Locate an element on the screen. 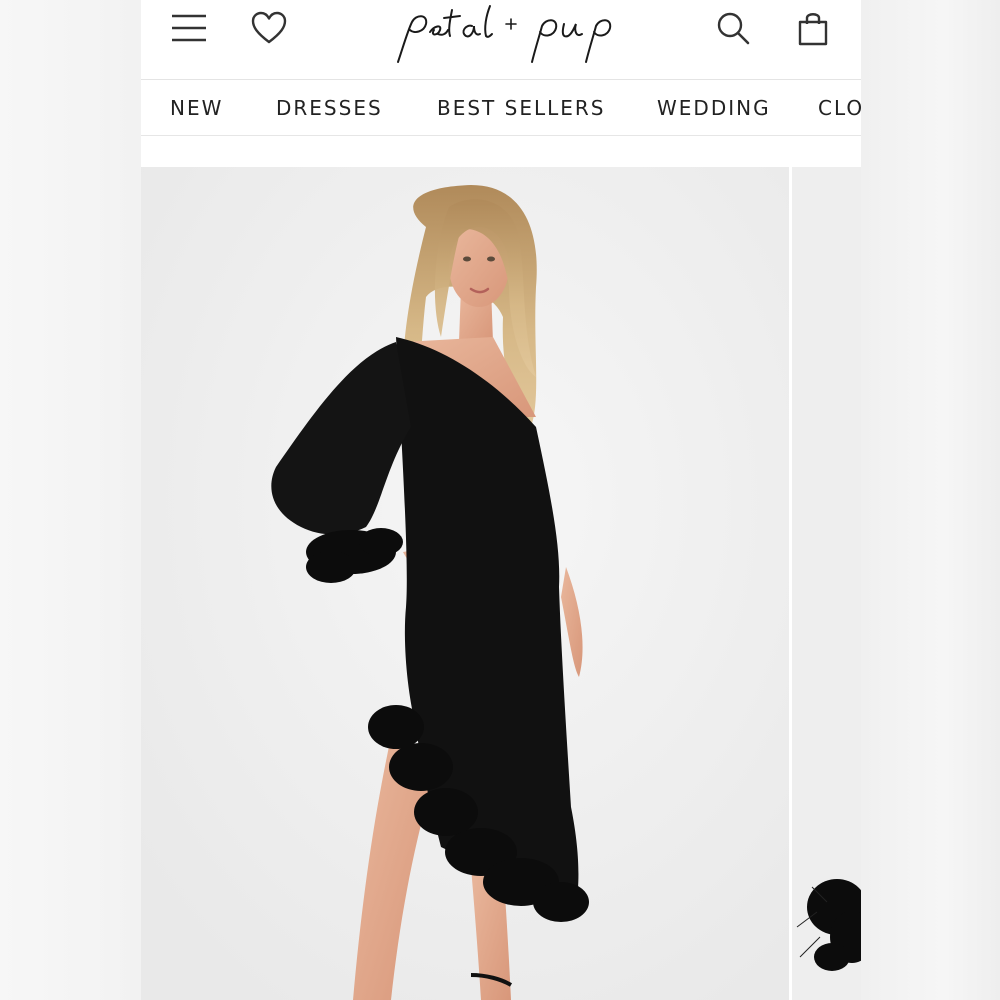 The height and width of the screenshot is (1000, 1000). hamburger-menu-button is located at coordinates (189, 28).